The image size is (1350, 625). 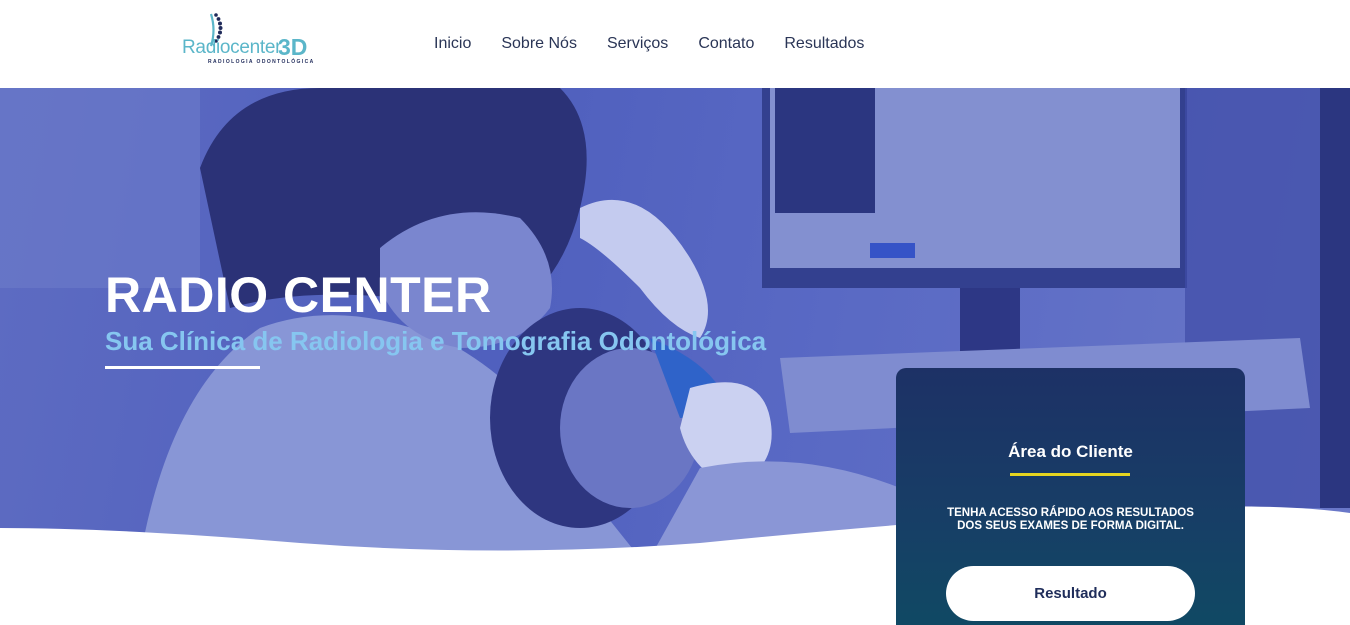 What do you see at coordinates (1070, 593) in the screenshot?
I see `resultado-button: Resultado` at bounding box center [1070, 593].